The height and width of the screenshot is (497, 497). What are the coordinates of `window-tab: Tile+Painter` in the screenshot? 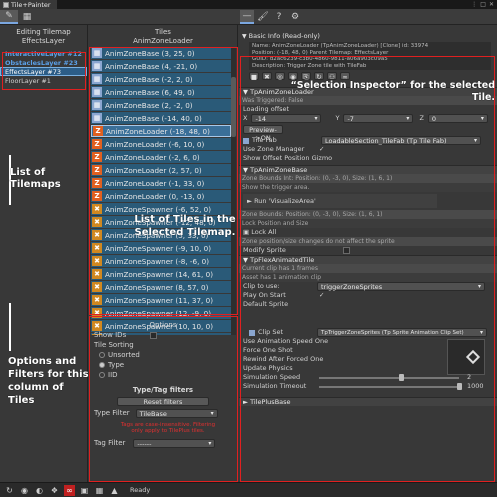 It's located at (28, 4).